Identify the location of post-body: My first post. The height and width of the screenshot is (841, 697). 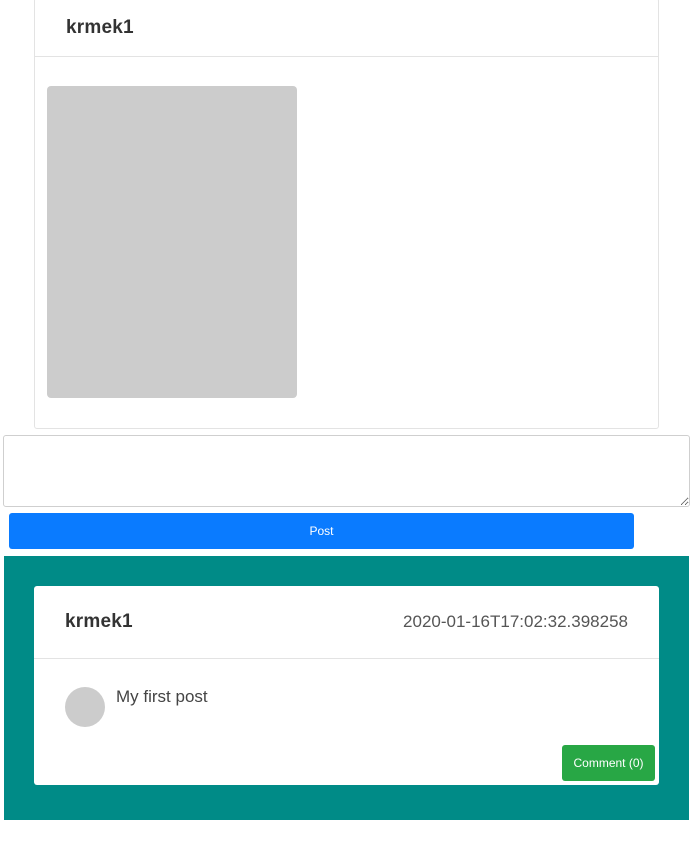
(346, 693).